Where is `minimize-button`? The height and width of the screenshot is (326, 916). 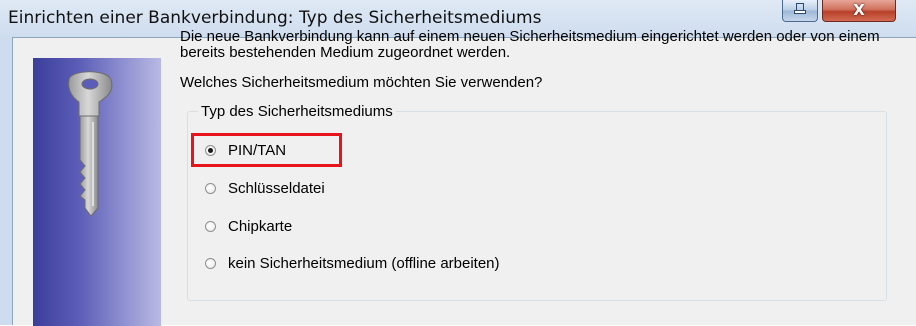
minimize-button is located at coordinates (800, 11).